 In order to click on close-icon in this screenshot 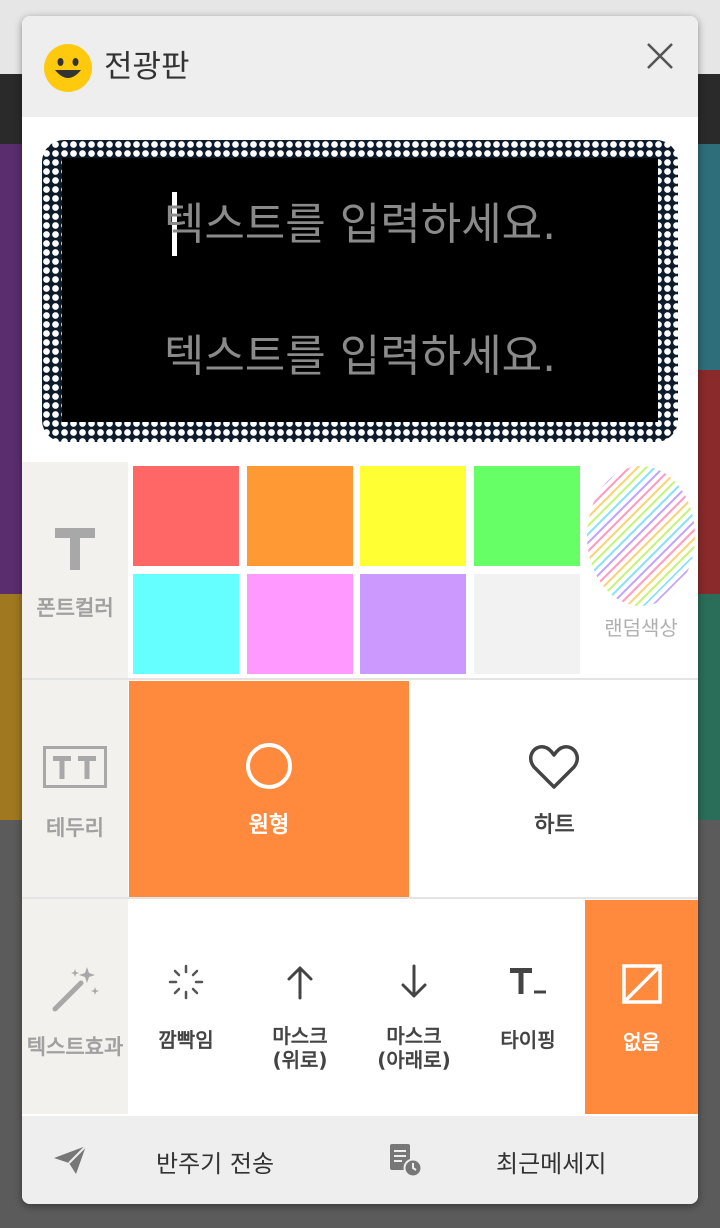, I will do `click(660, 56)`.